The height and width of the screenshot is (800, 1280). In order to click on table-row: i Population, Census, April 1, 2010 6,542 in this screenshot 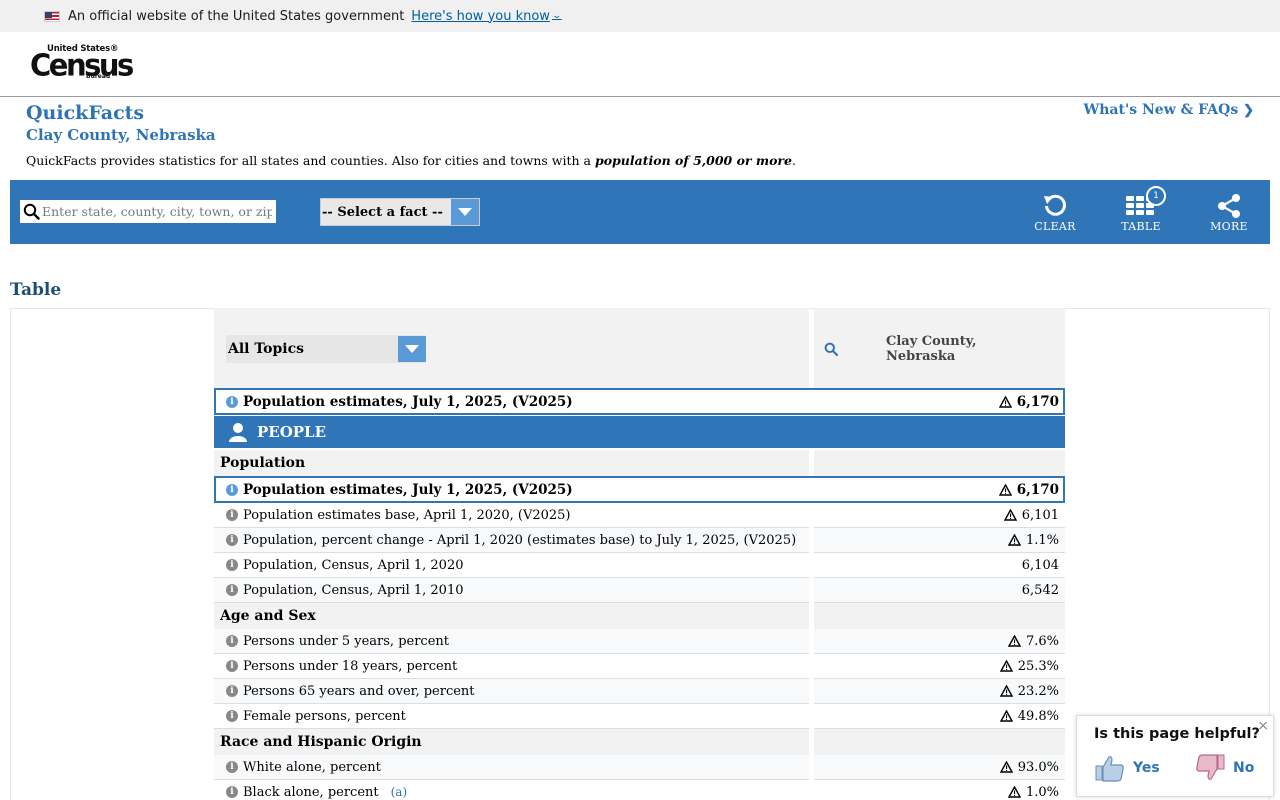, I will do `click(639, 590)`.